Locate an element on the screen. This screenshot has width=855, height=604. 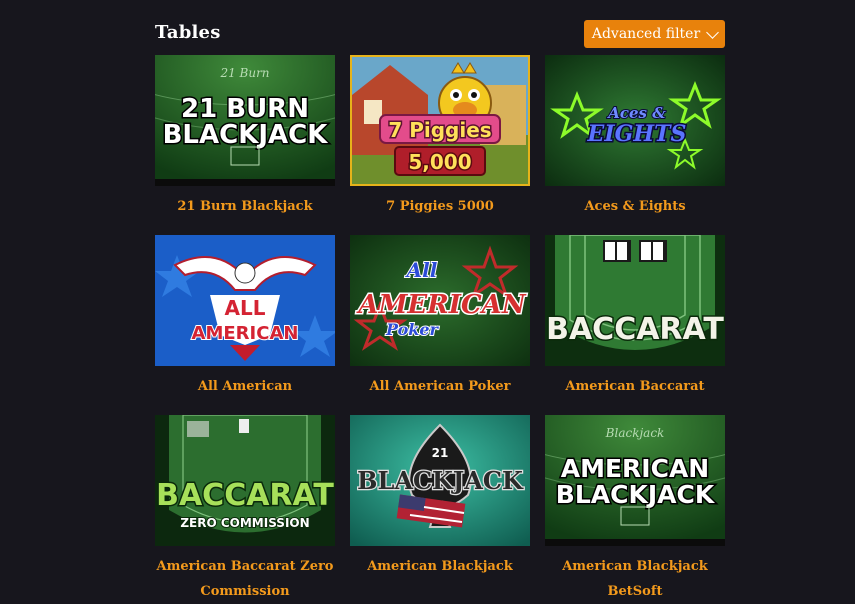
svg-text: ZERO COMMISSION is located at coordinates (244, 523).